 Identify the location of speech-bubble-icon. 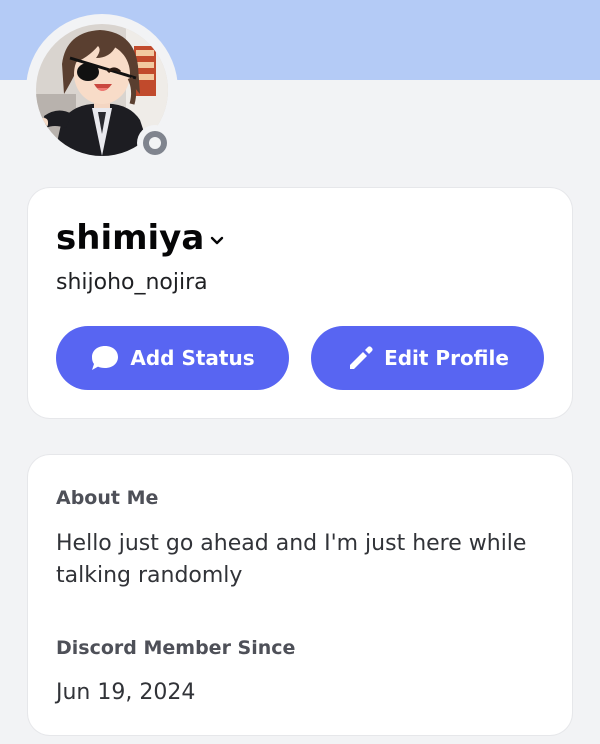
(105, 358).